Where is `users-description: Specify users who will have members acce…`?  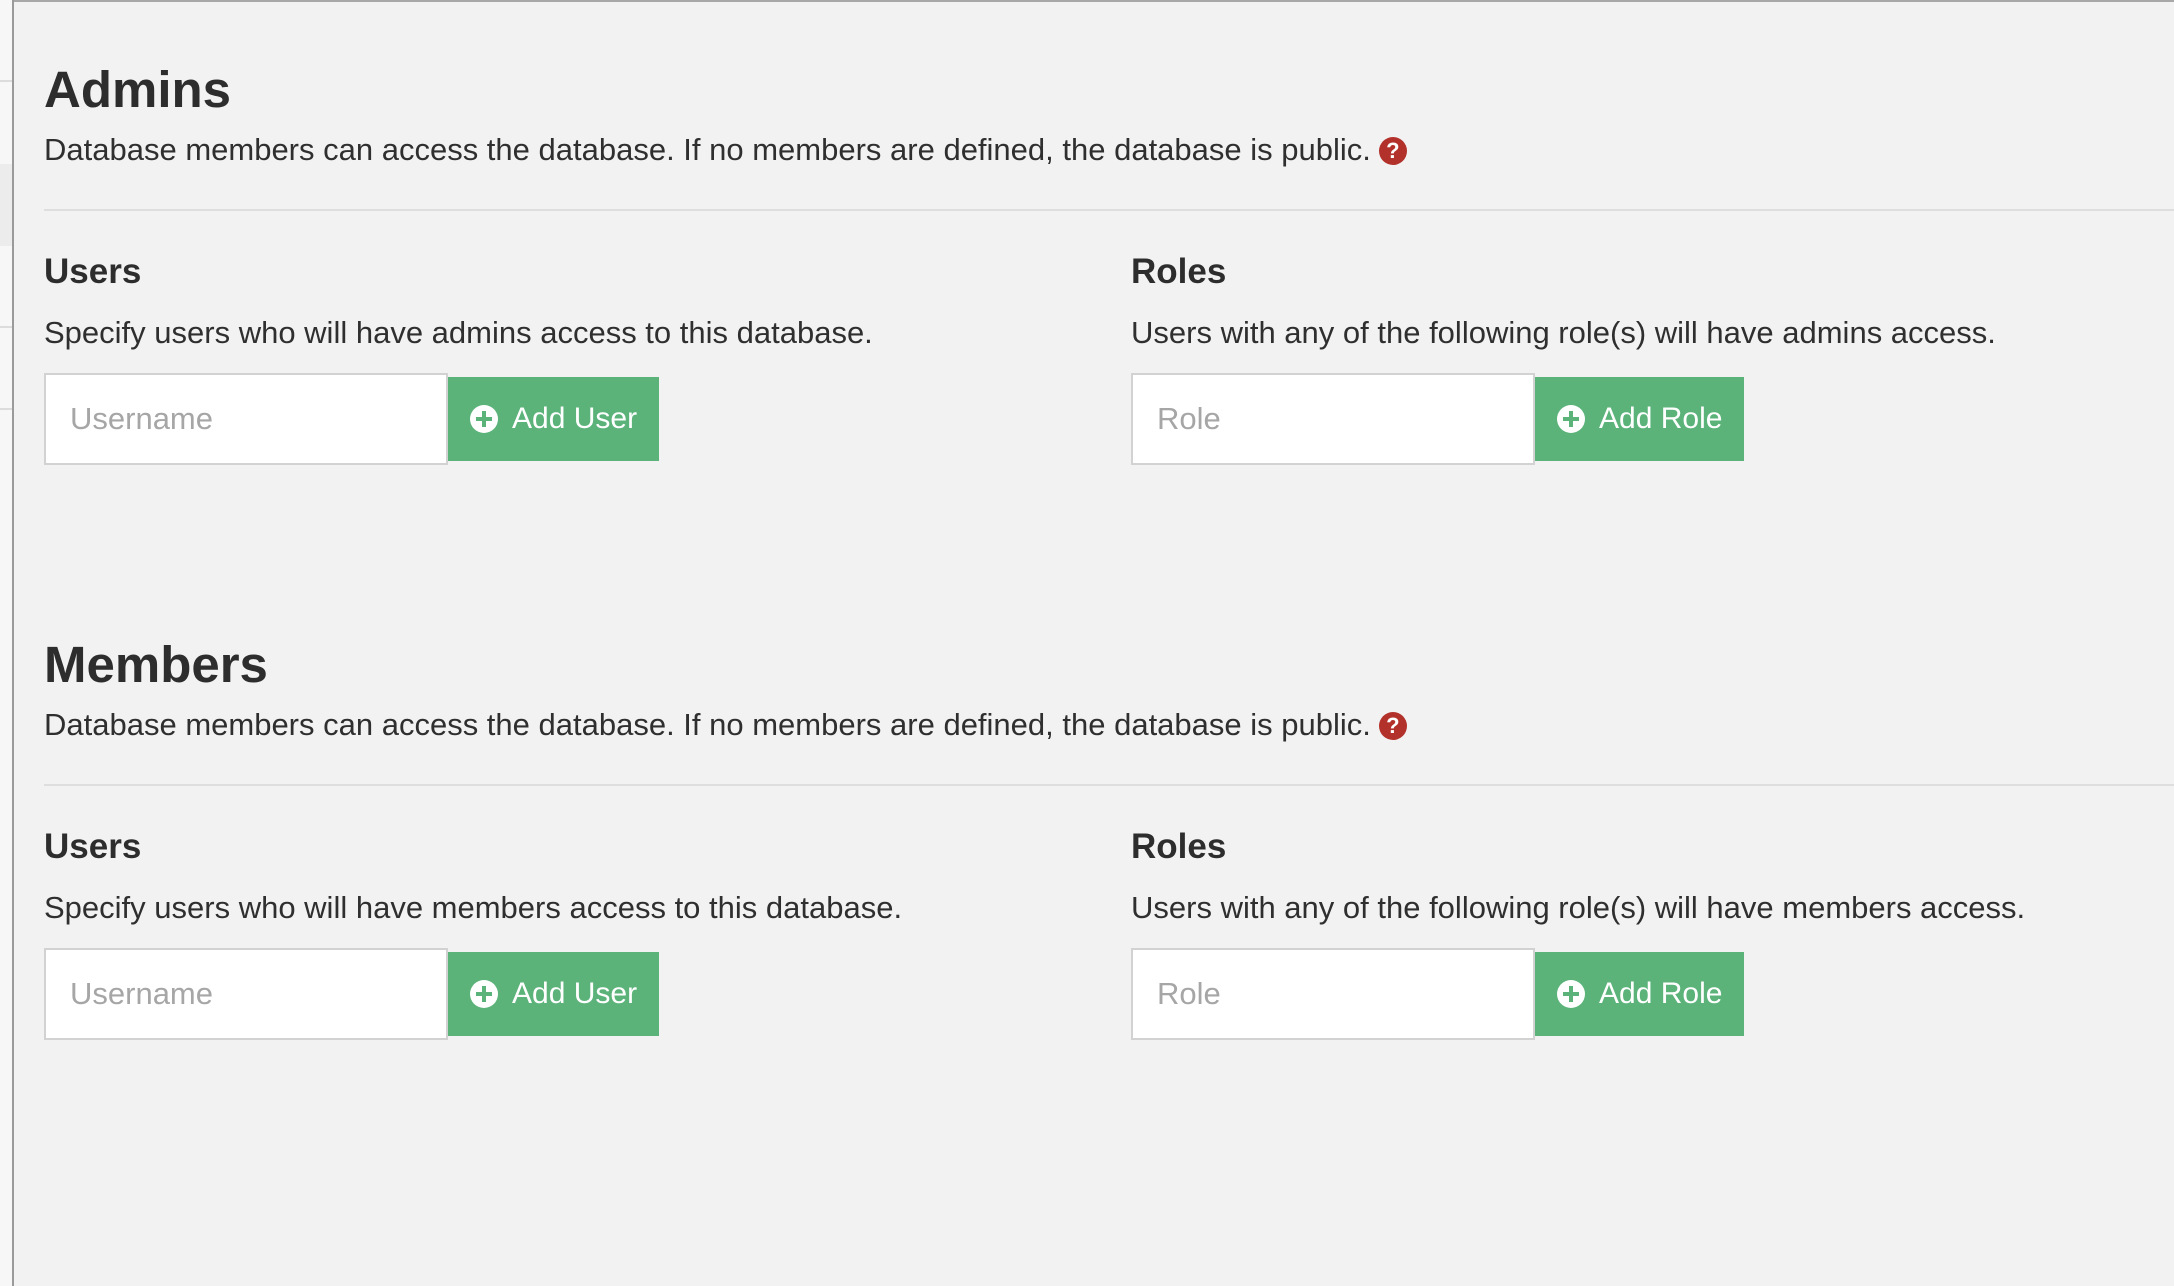 users-description: Specify users who will have members acce… is located at coordinates (473, 907).